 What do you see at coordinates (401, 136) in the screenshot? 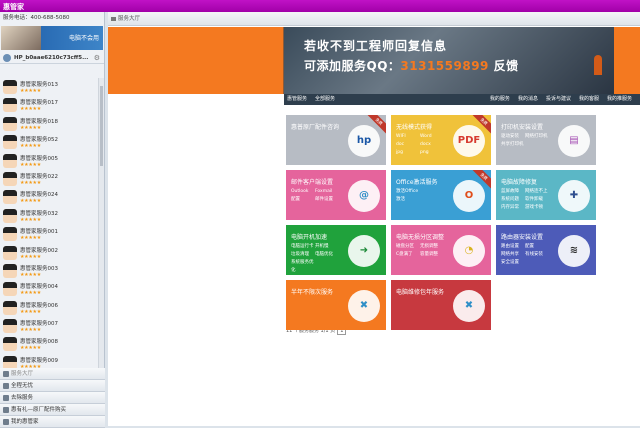
I see `tile-subitem: WIFI` at bounding box center [401, 136].